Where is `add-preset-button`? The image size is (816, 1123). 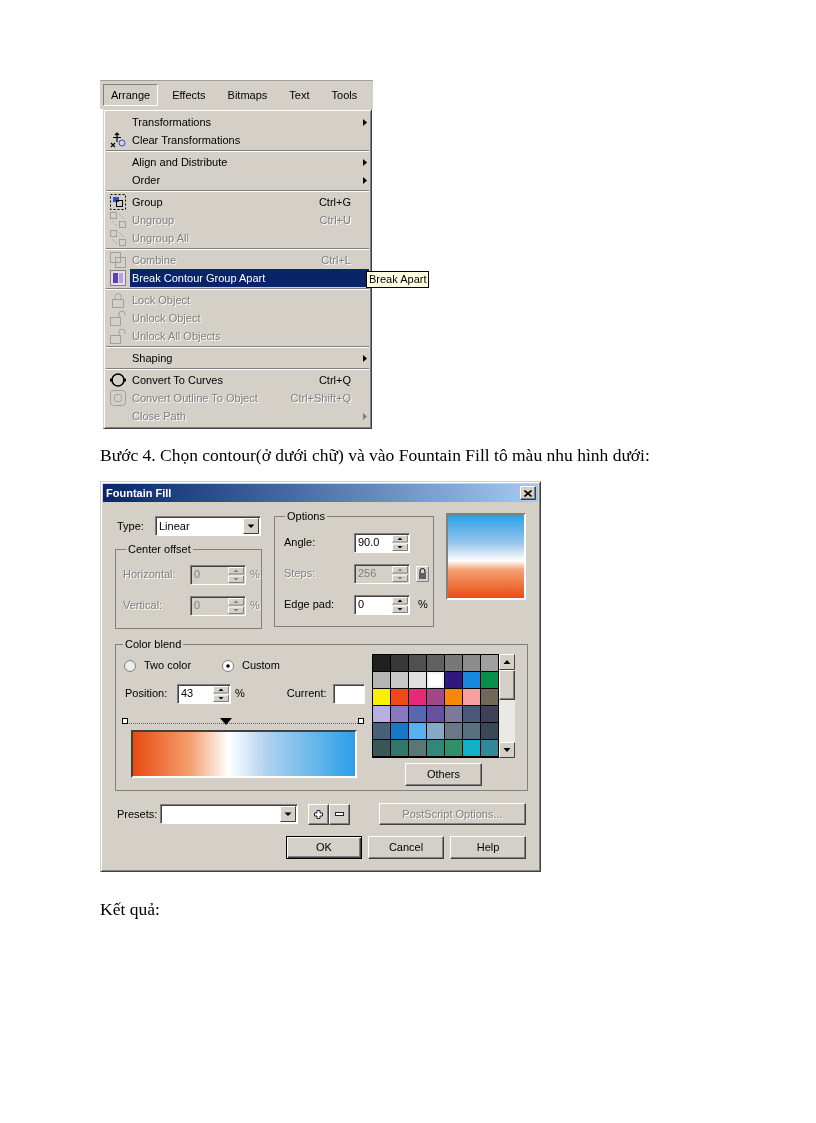
add-preset-button is located at coordinates (318, 814).